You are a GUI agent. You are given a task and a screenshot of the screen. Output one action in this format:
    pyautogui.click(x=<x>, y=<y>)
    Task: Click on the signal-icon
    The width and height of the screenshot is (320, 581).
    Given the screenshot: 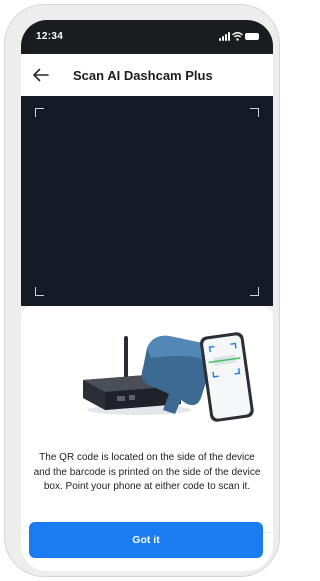 What is the action you would take?
    pyautogui.click(x=225, y=36)
    